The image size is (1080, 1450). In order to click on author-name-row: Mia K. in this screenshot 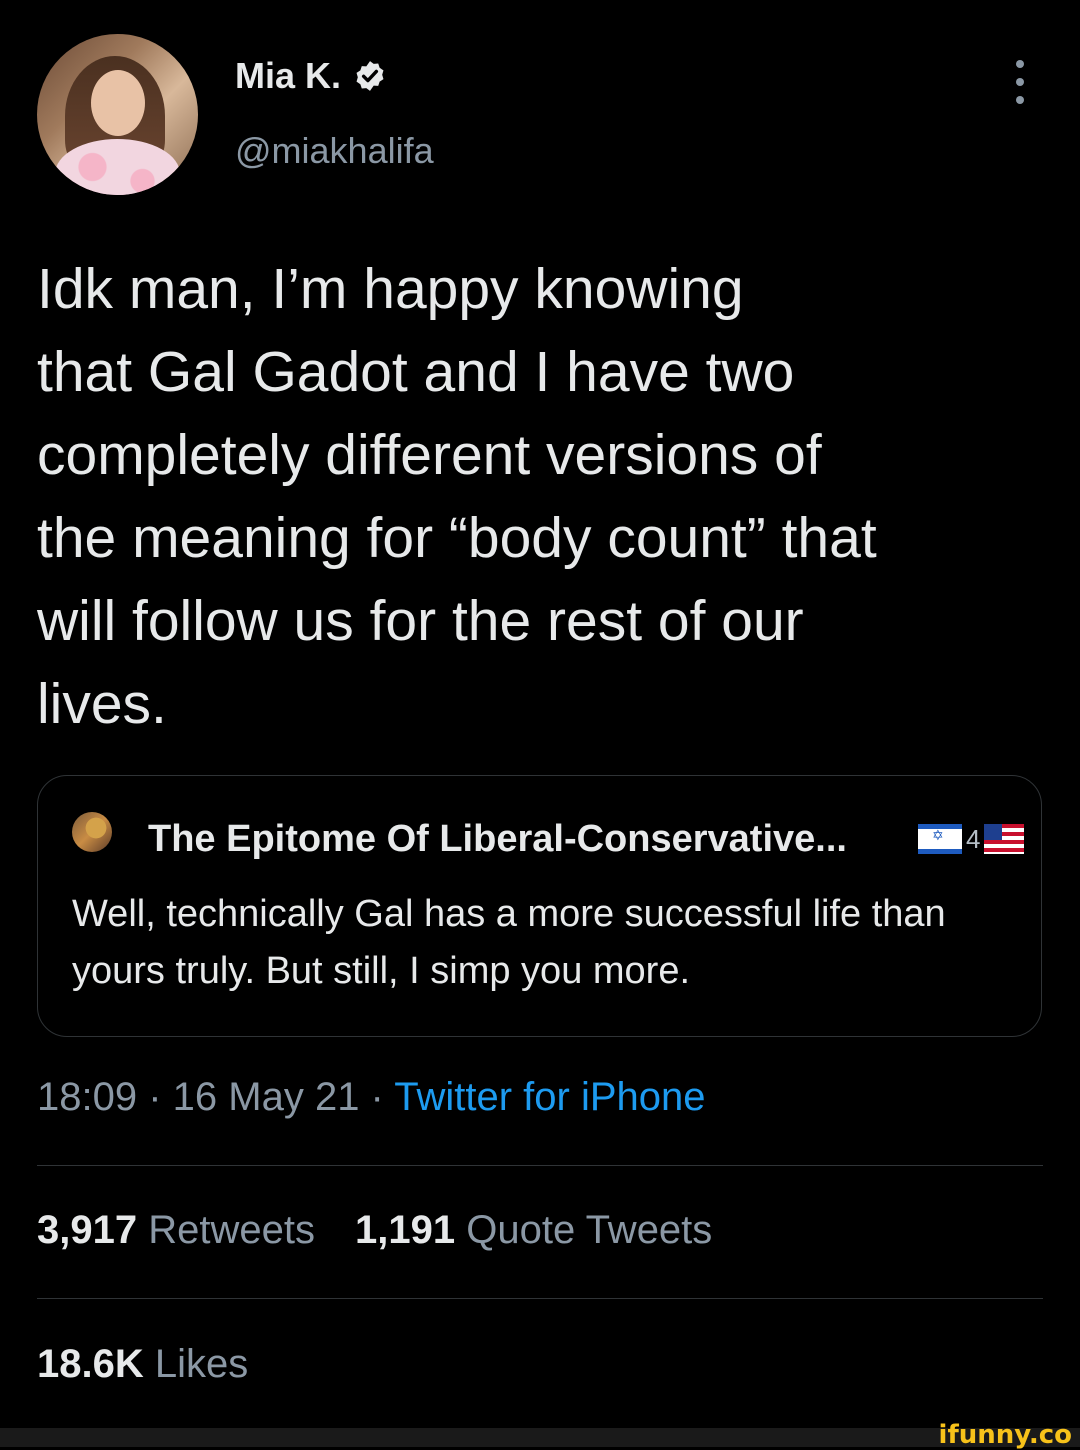, I will do `click(311, 76)`.